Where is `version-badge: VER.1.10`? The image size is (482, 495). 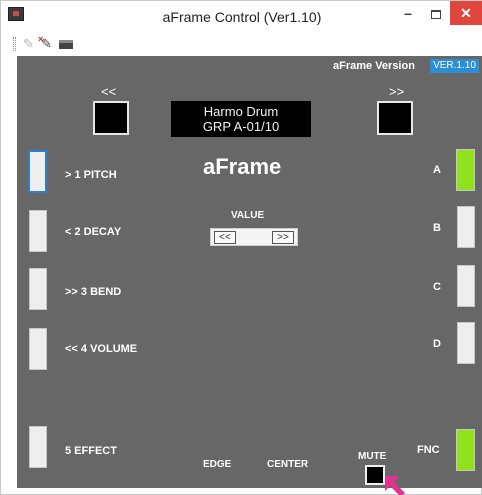 version-badge: VER.1.10 is located at coordinates (454, 66).